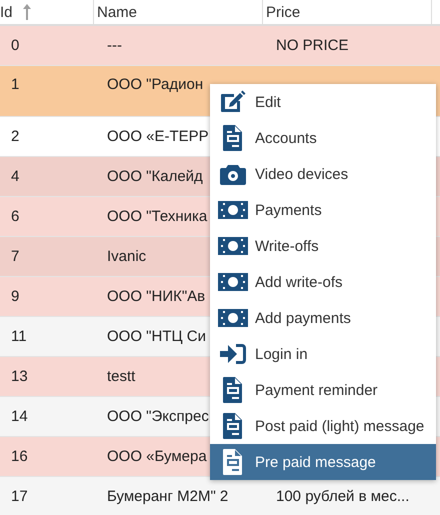  Describe the element at coordinates (157, 456) in the screenshot. I see `table-cell: ООО «Бумера` at that location.